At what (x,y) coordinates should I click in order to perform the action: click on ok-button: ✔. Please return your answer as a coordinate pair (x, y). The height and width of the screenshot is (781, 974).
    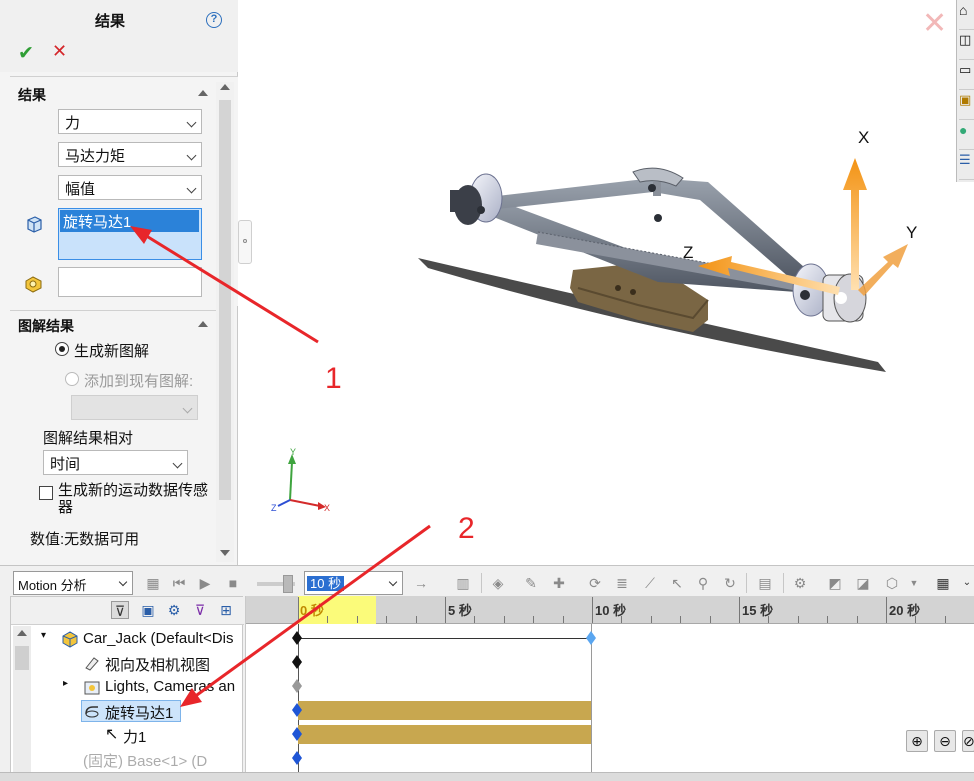
    Looking at the image, I should click on (26, 53).